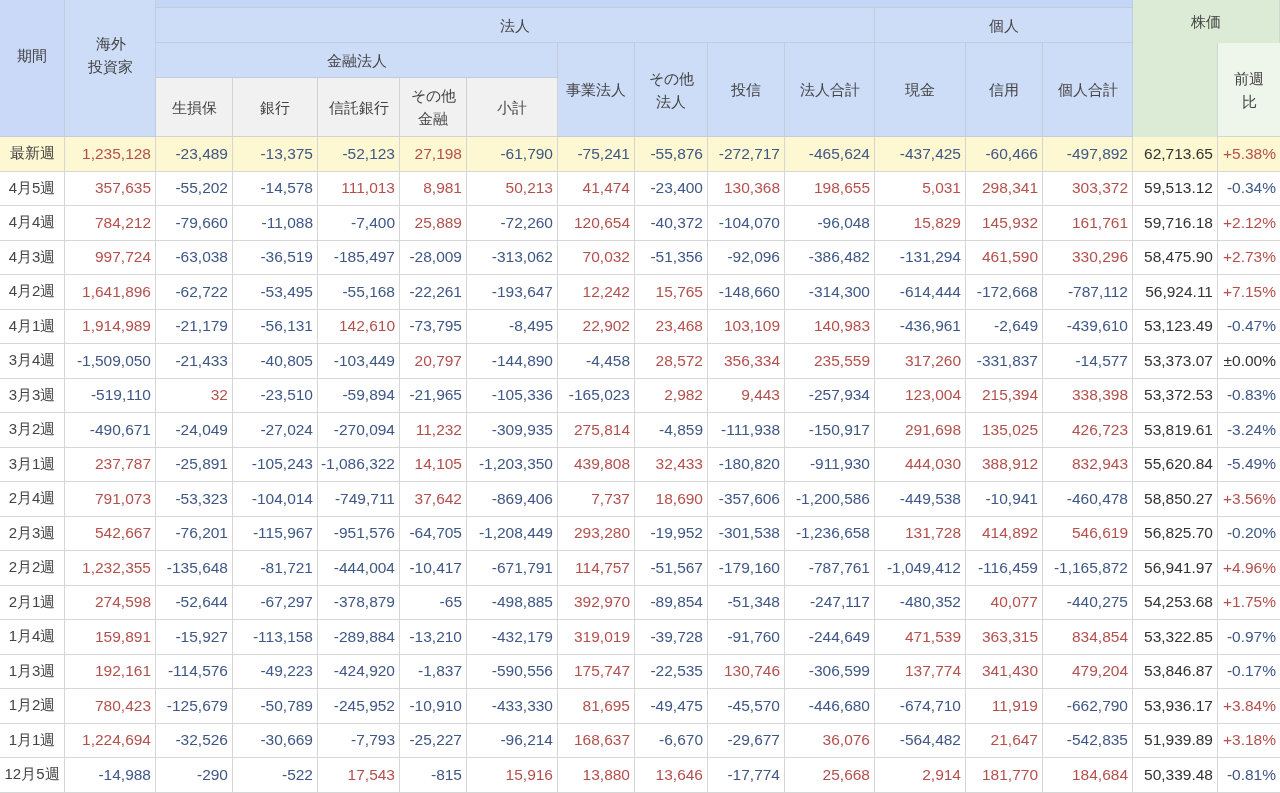 The height and width of the screenshot is (793, 1280). What do you see at coordinates (671, 154) in the screenshot?
I see `table-cell: -55,876` at bounding box center [671, 154].